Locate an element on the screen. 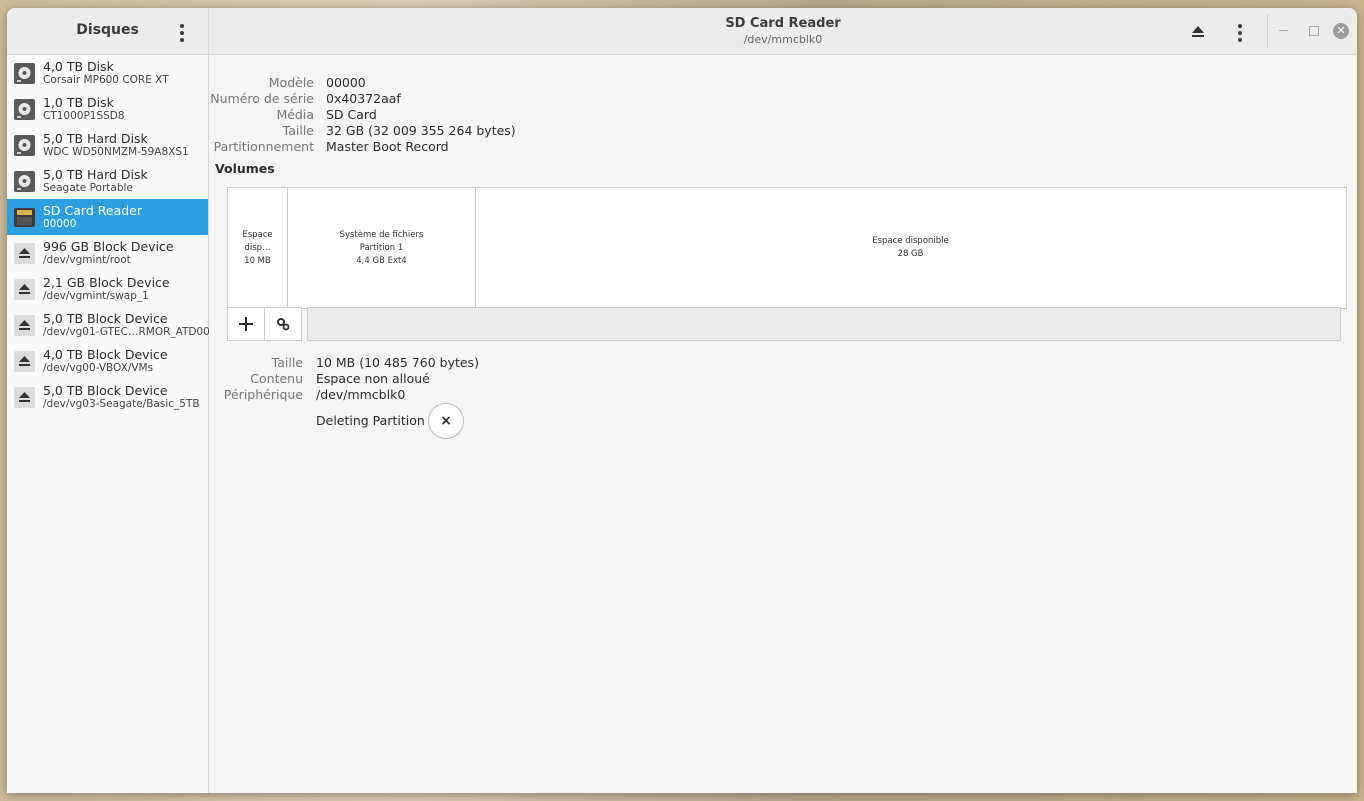 This screenshot has height=801, width=1364. disk-name: 4,0 TB Block Device is located at coordinates (105, 354).